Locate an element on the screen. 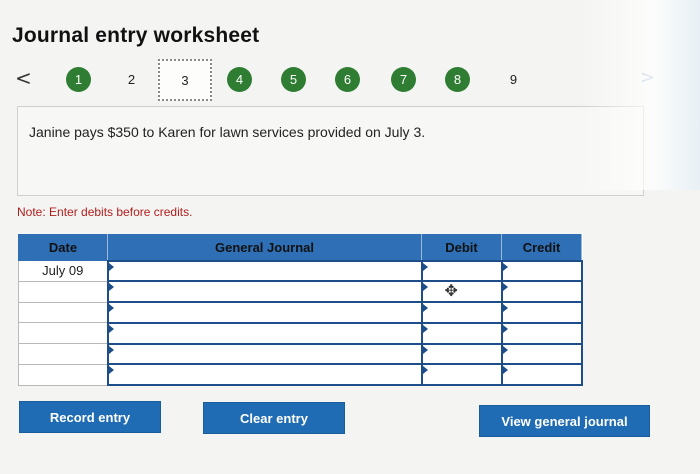  view-general-journal-button: View general journal is located at coordinates (564, 421).